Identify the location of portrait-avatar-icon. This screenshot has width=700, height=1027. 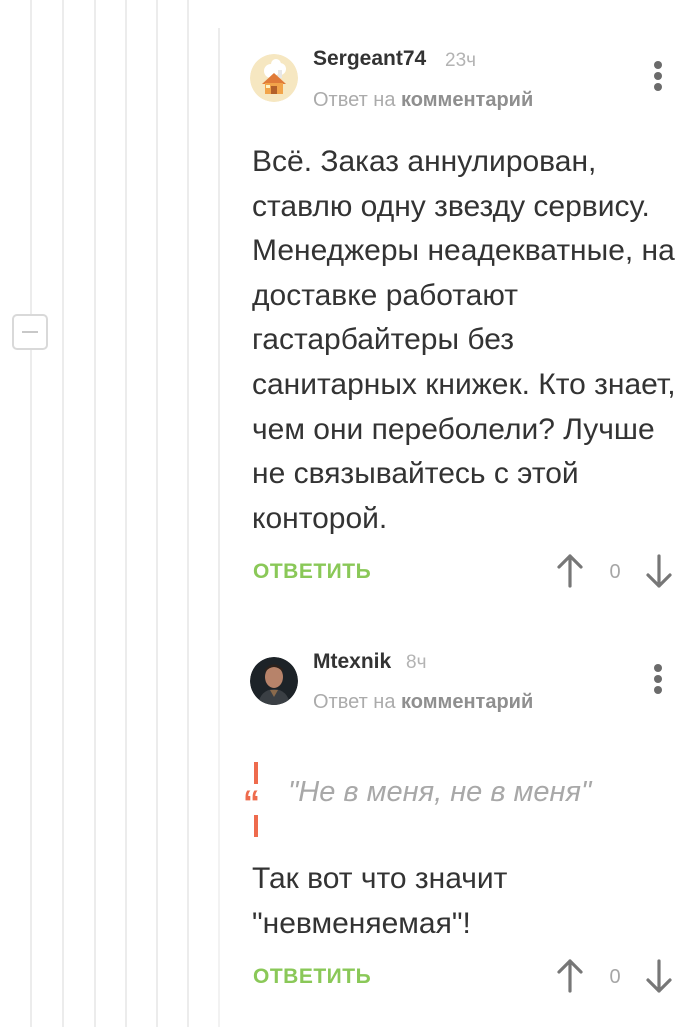
(274, 681).